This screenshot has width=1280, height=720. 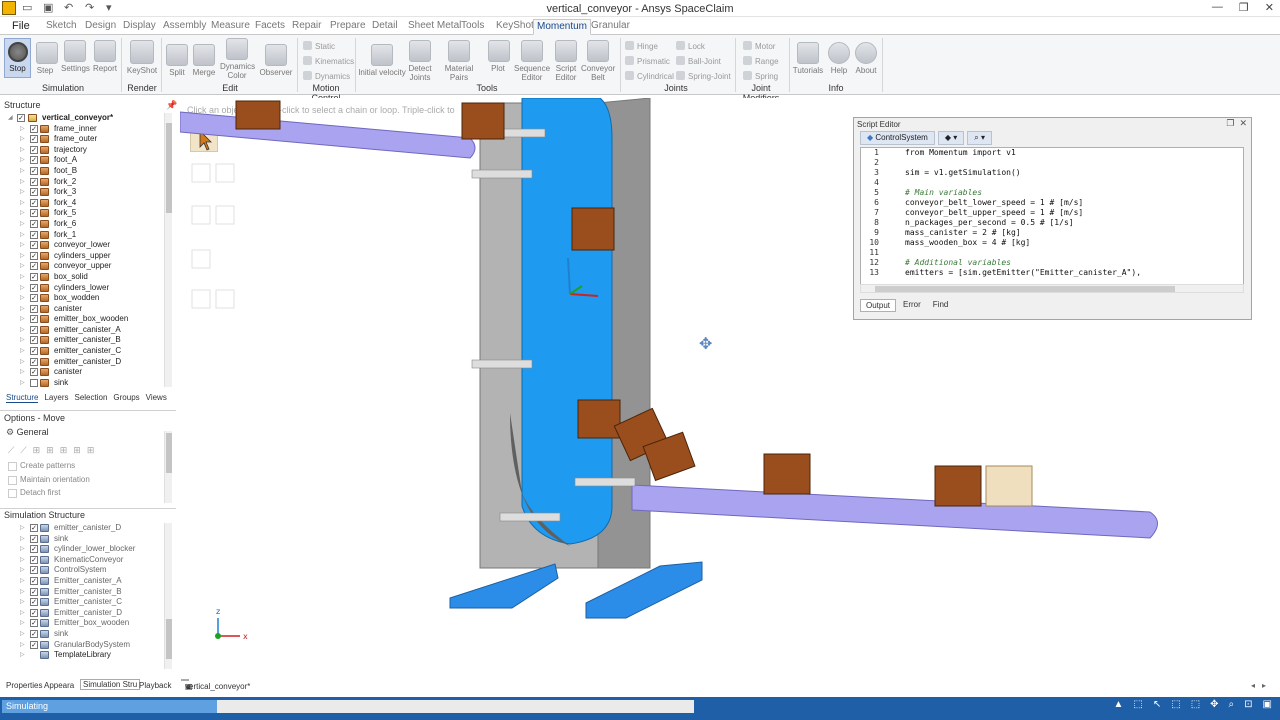 What do you see at coordinates (1052, 288) in the screenshot?
I see `code-hscrollbar` at bounding box center [1052, 288].